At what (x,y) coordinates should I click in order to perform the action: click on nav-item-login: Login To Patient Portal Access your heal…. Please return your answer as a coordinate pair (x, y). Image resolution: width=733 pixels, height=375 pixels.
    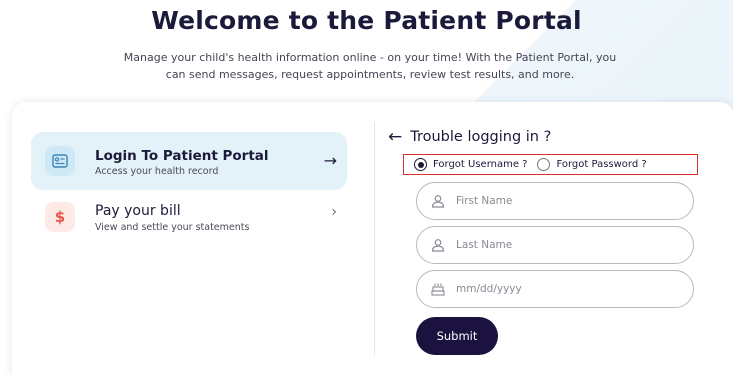
    Looking at the image, I should click on (189, 161).